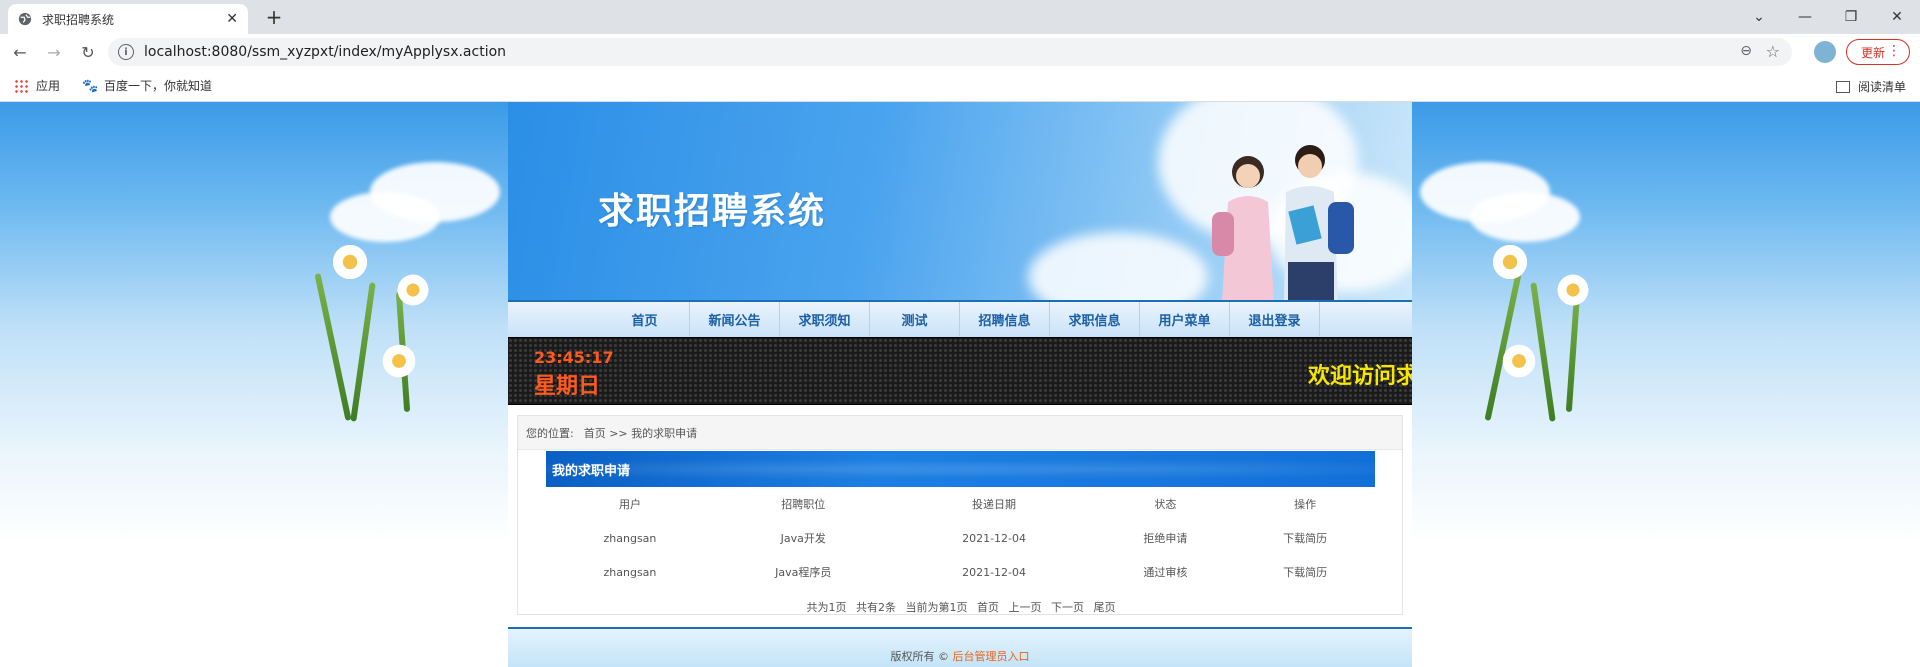 This screenshot has width=1920, height=667. I want to click on close-tab-icon: ✕, so click(232, 19).